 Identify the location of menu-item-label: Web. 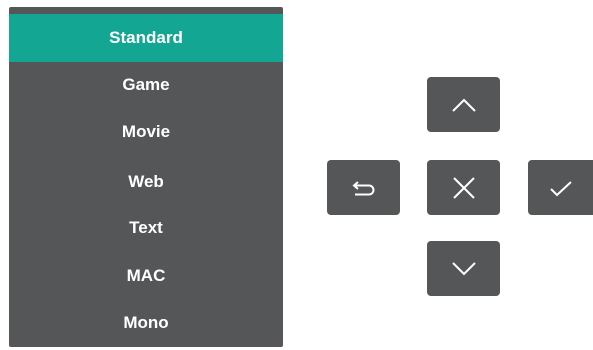
(146, 181).